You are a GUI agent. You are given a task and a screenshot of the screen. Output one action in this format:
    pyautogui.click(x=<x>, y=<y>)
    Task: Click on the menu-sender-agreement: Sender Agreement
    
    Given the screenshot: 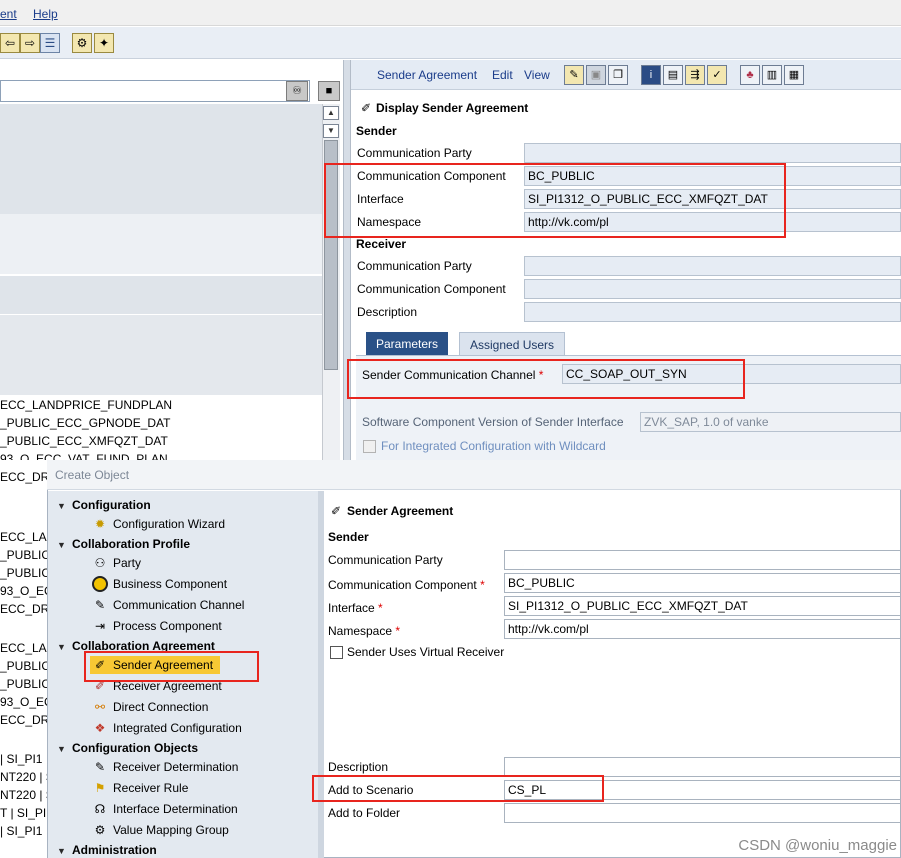 What is the action you would take?
    pyautogui.click(x=427, y=75)
    